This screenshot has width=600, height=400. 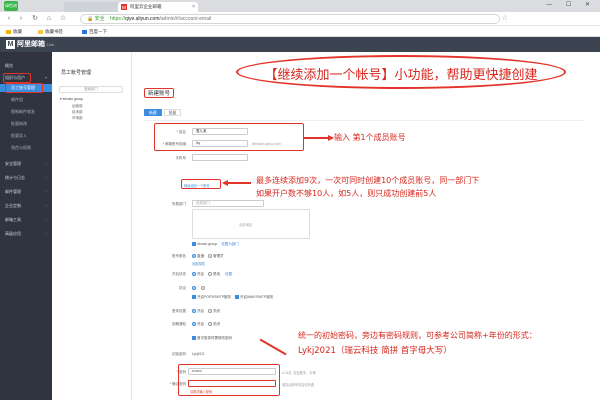 I want to click on notify-radio-group: 开启 关闭, so click(x=206, y=324).